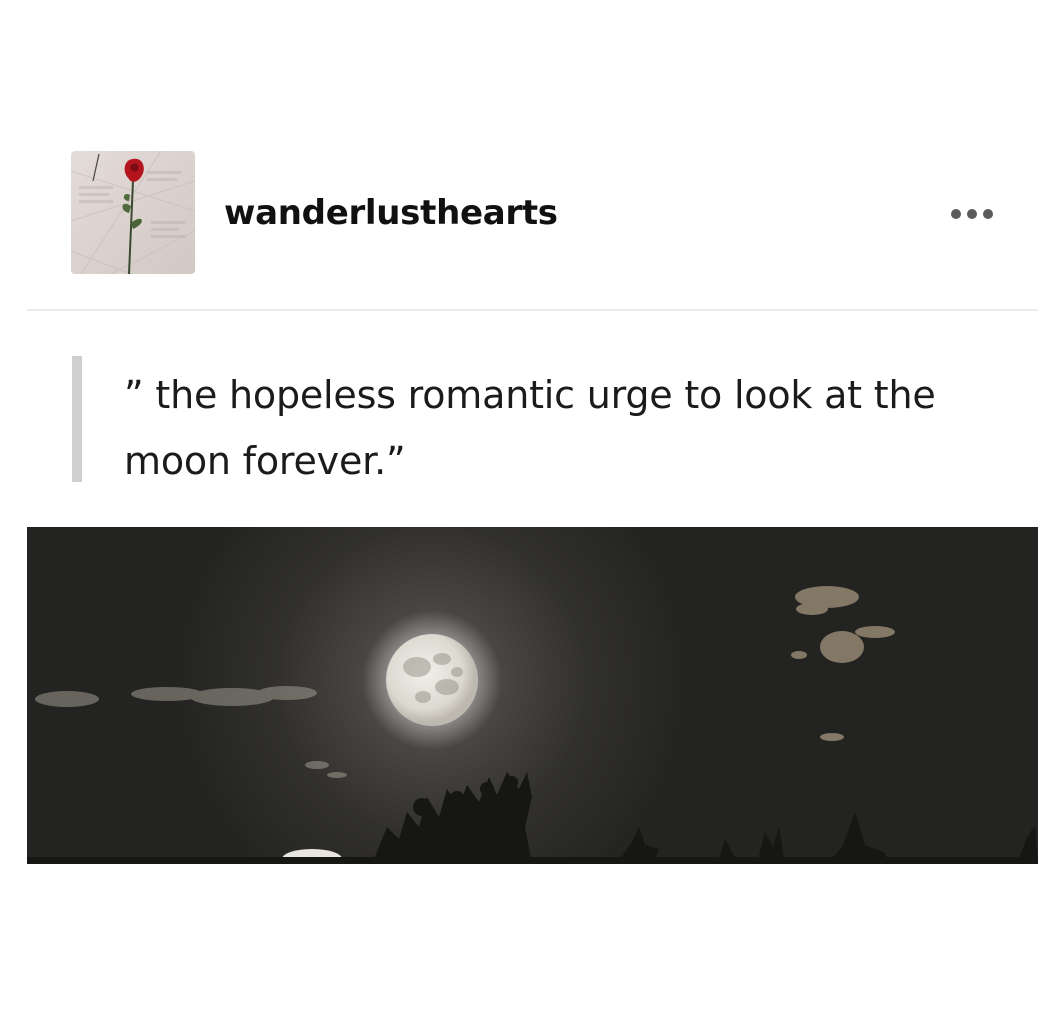 Image resolution: width=1064 pixels, height=1028 pixels. I want to click on more-options-button, so click(972, 214).